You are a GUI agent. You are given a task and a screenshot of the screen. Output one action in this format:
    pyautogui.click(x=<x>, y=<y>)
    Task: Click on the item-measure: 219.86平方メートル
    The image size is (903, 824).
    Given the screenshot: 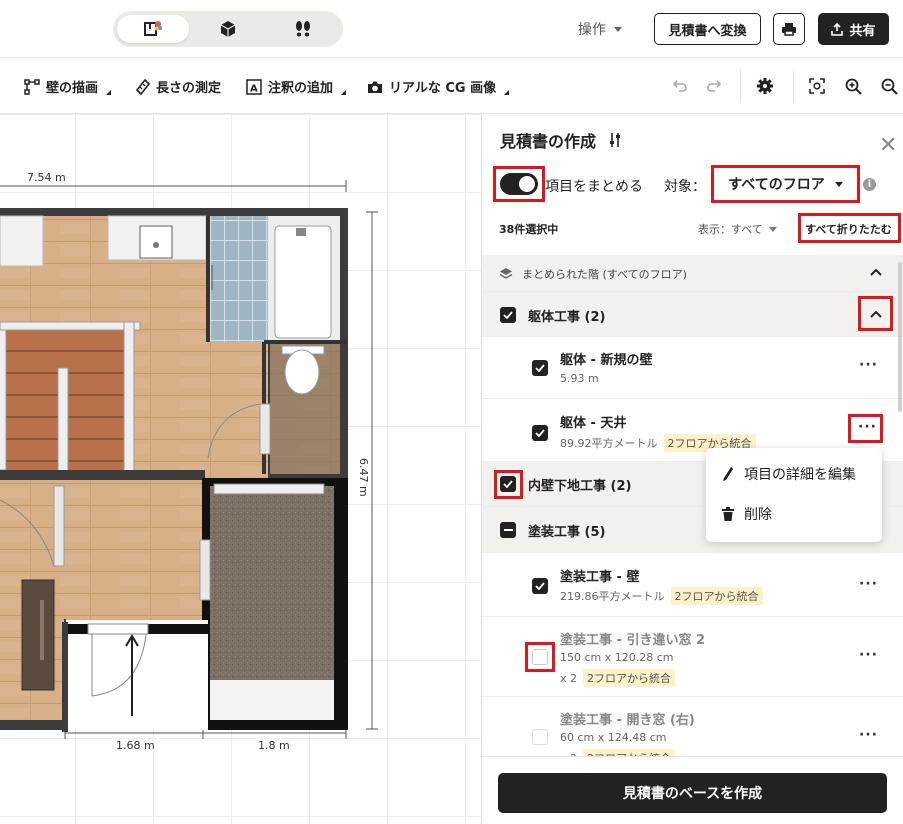 What is the action you would take?
    pyautogui.click(x=612, y=596)
    